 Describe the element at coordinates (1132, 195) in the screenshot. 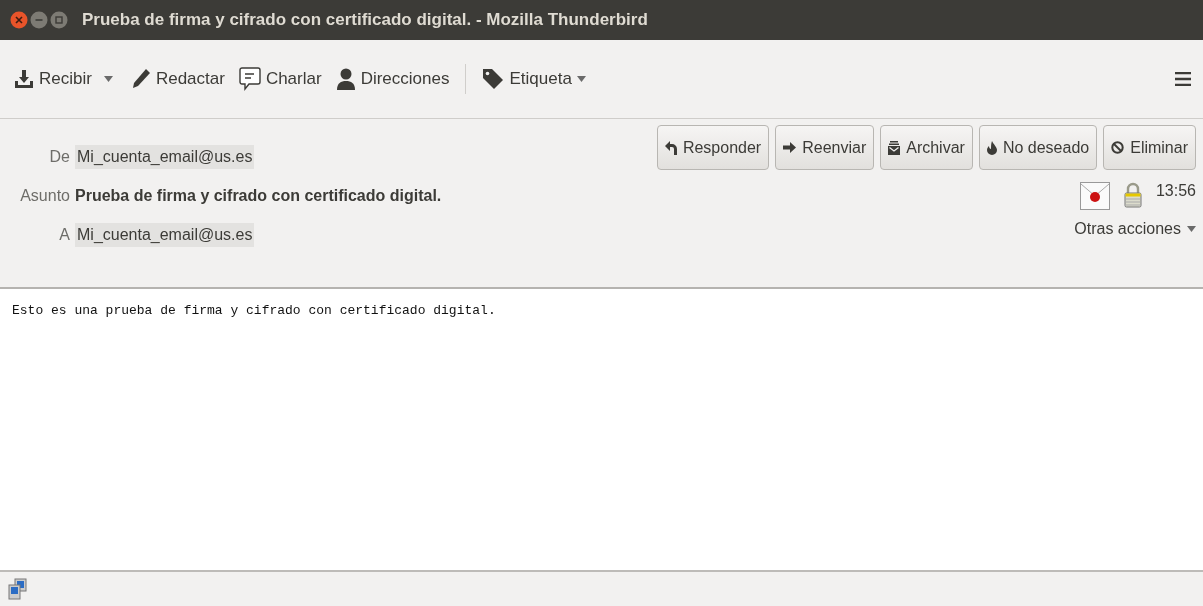

I see `padlock-icon` at that location.